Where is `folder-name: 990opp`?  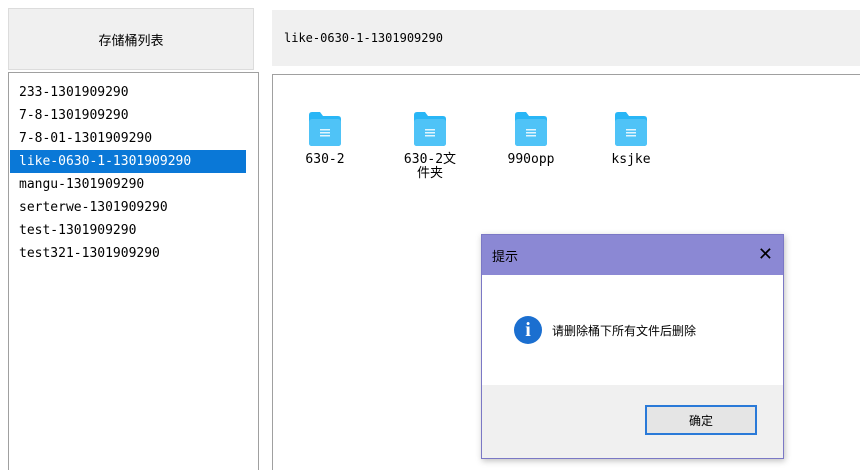
folder-name: 990opp is located at coordinates (531, 159).